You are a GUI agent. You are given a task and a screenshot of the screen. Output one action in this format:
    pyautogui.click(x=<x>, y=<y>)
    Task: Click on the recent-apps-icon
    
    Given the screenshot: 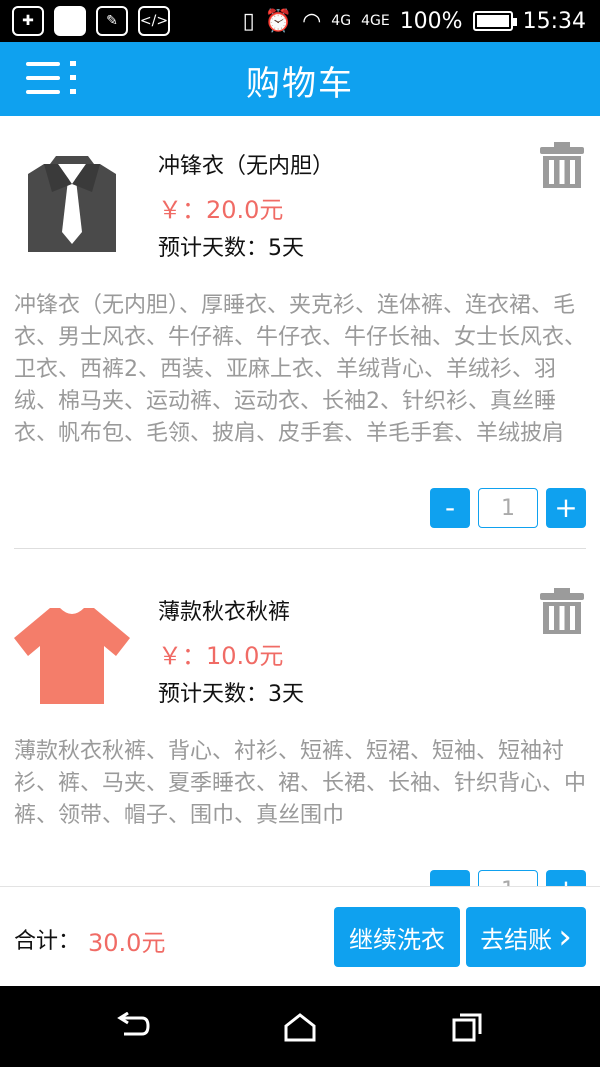 What is the action you would take?
    pyautogui.click(x=468, y=1027)
    